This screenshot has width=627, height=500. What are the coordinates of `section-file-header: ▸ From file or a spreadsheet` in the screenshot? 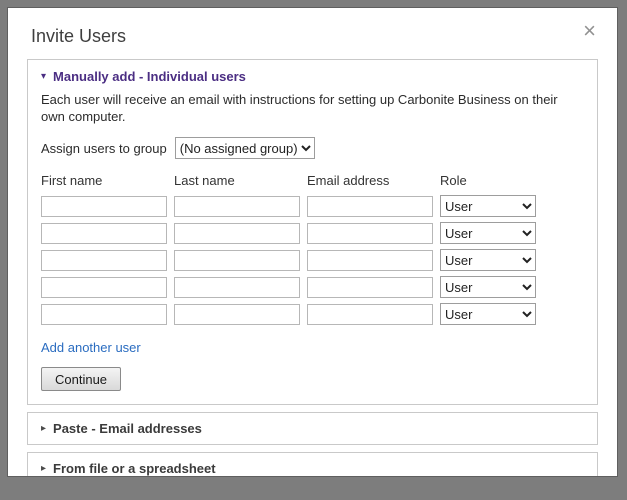 It's located at (312, 468).